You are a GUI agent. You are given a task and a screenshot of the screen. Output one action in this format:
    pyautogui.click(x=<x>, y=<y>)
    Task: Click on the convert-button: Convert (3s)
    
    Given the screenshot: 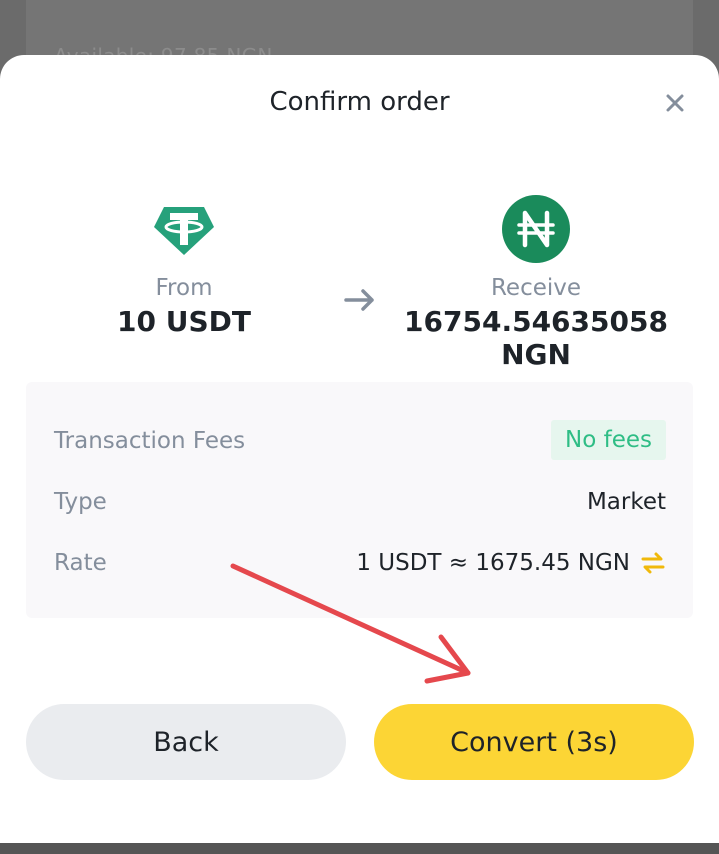 What is the action you would take?
    pyautogui.click(x=534, y=742)
    